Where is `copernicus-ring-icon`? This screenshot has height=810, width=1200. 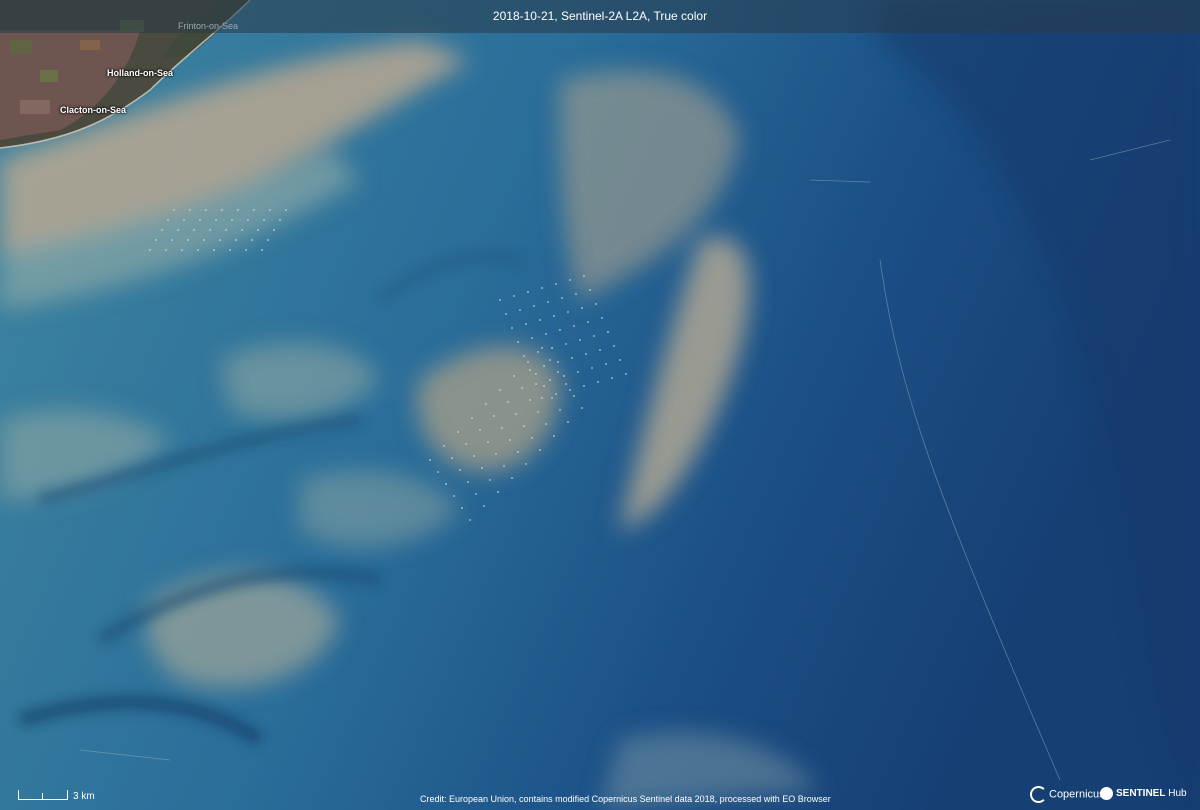 copernicus-ring-icon is located at coordinates (1038, 794).